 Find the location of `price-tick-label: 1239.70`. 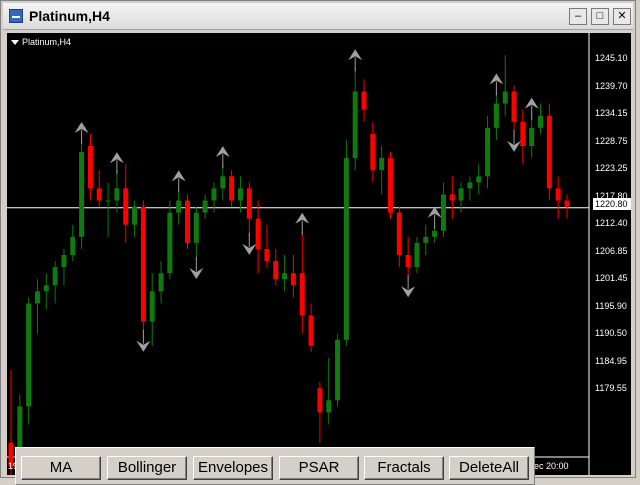

price-tick-label: 1239.70 is located at coordinates (611, 85).